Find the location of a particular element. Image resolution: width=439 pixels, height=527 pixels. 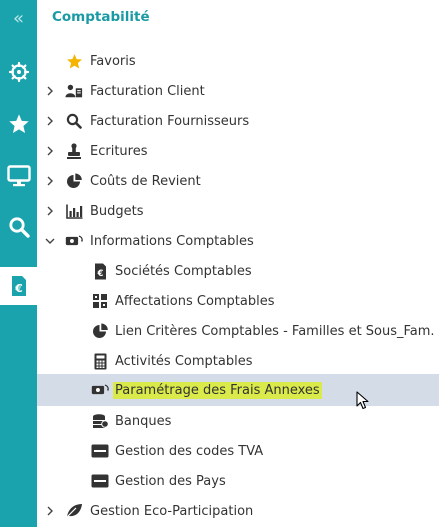

section-title: Comptabilité is located at coordinates (101, 17).